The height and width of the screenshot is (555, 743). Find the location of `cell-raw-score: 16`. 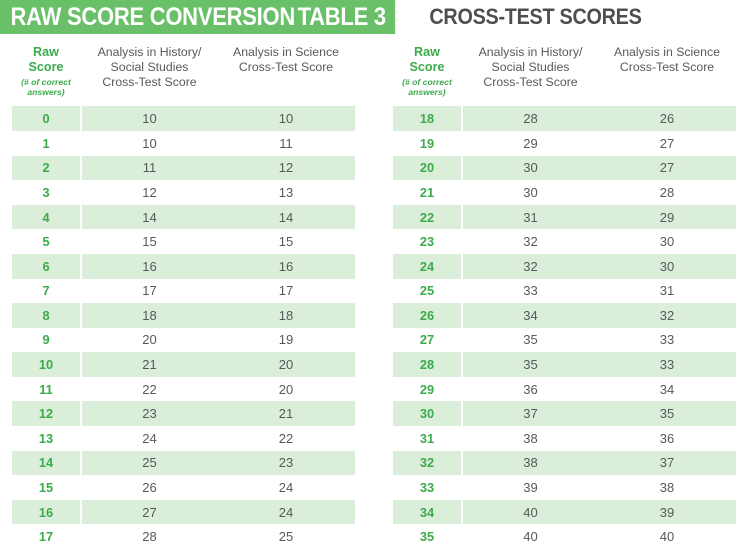

cell-raw-score: 16 is located at coordinates (46, 512).